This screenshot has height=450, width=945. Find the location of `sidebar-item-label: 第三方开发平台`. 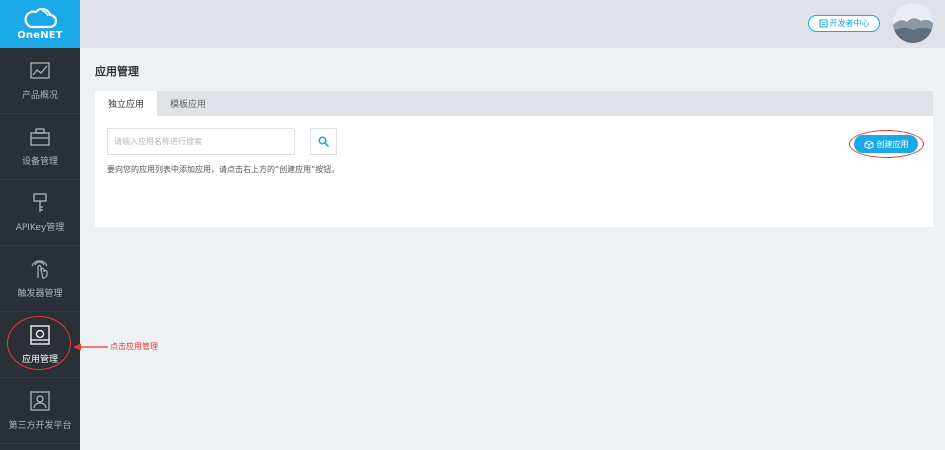

sidebar-item-label: 第三方开发平台 is located at coordinates (40, 426).